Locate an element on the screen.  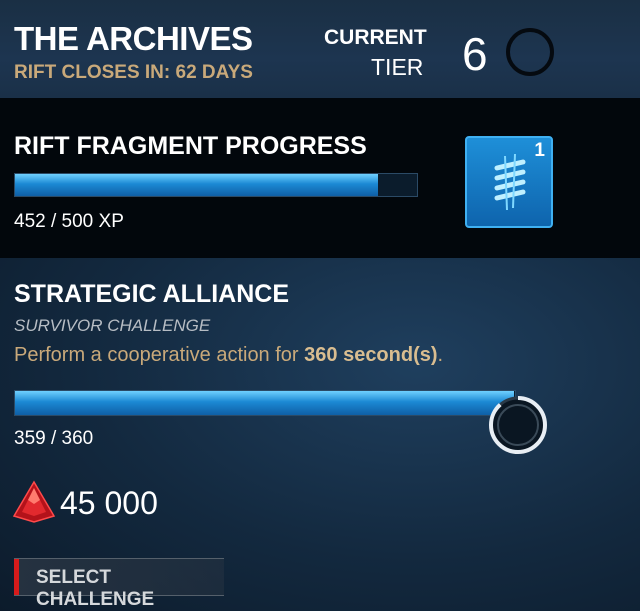
tier-ring-icon is located at coordinates (530, 52).